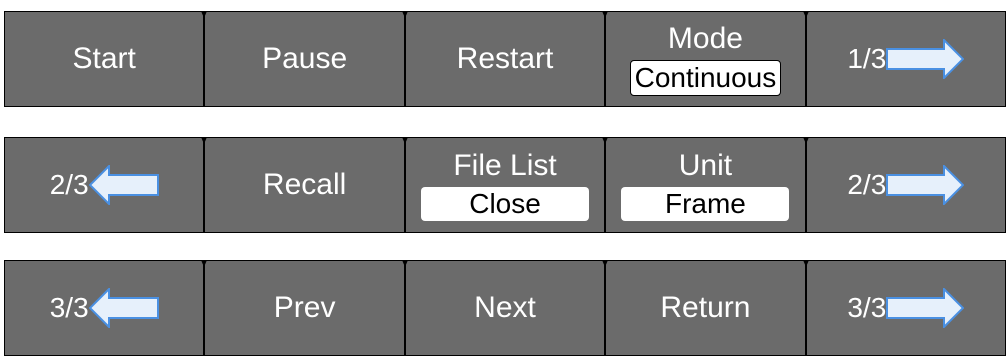 The width and height of the screenshot is (1006, 356). What do you see at coordinates (505, 204) in the screenshot?
I see `file-list-value: Close` at bounding box center [505, 204].